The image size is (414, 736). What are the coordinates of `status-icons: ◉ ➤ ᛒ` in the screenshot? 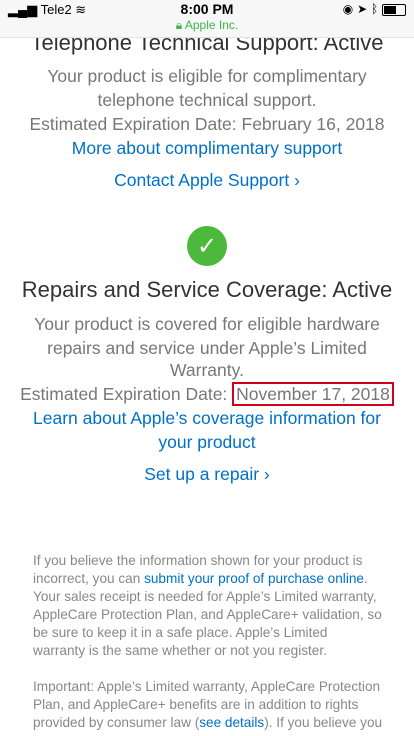 It's located at (374, 9).